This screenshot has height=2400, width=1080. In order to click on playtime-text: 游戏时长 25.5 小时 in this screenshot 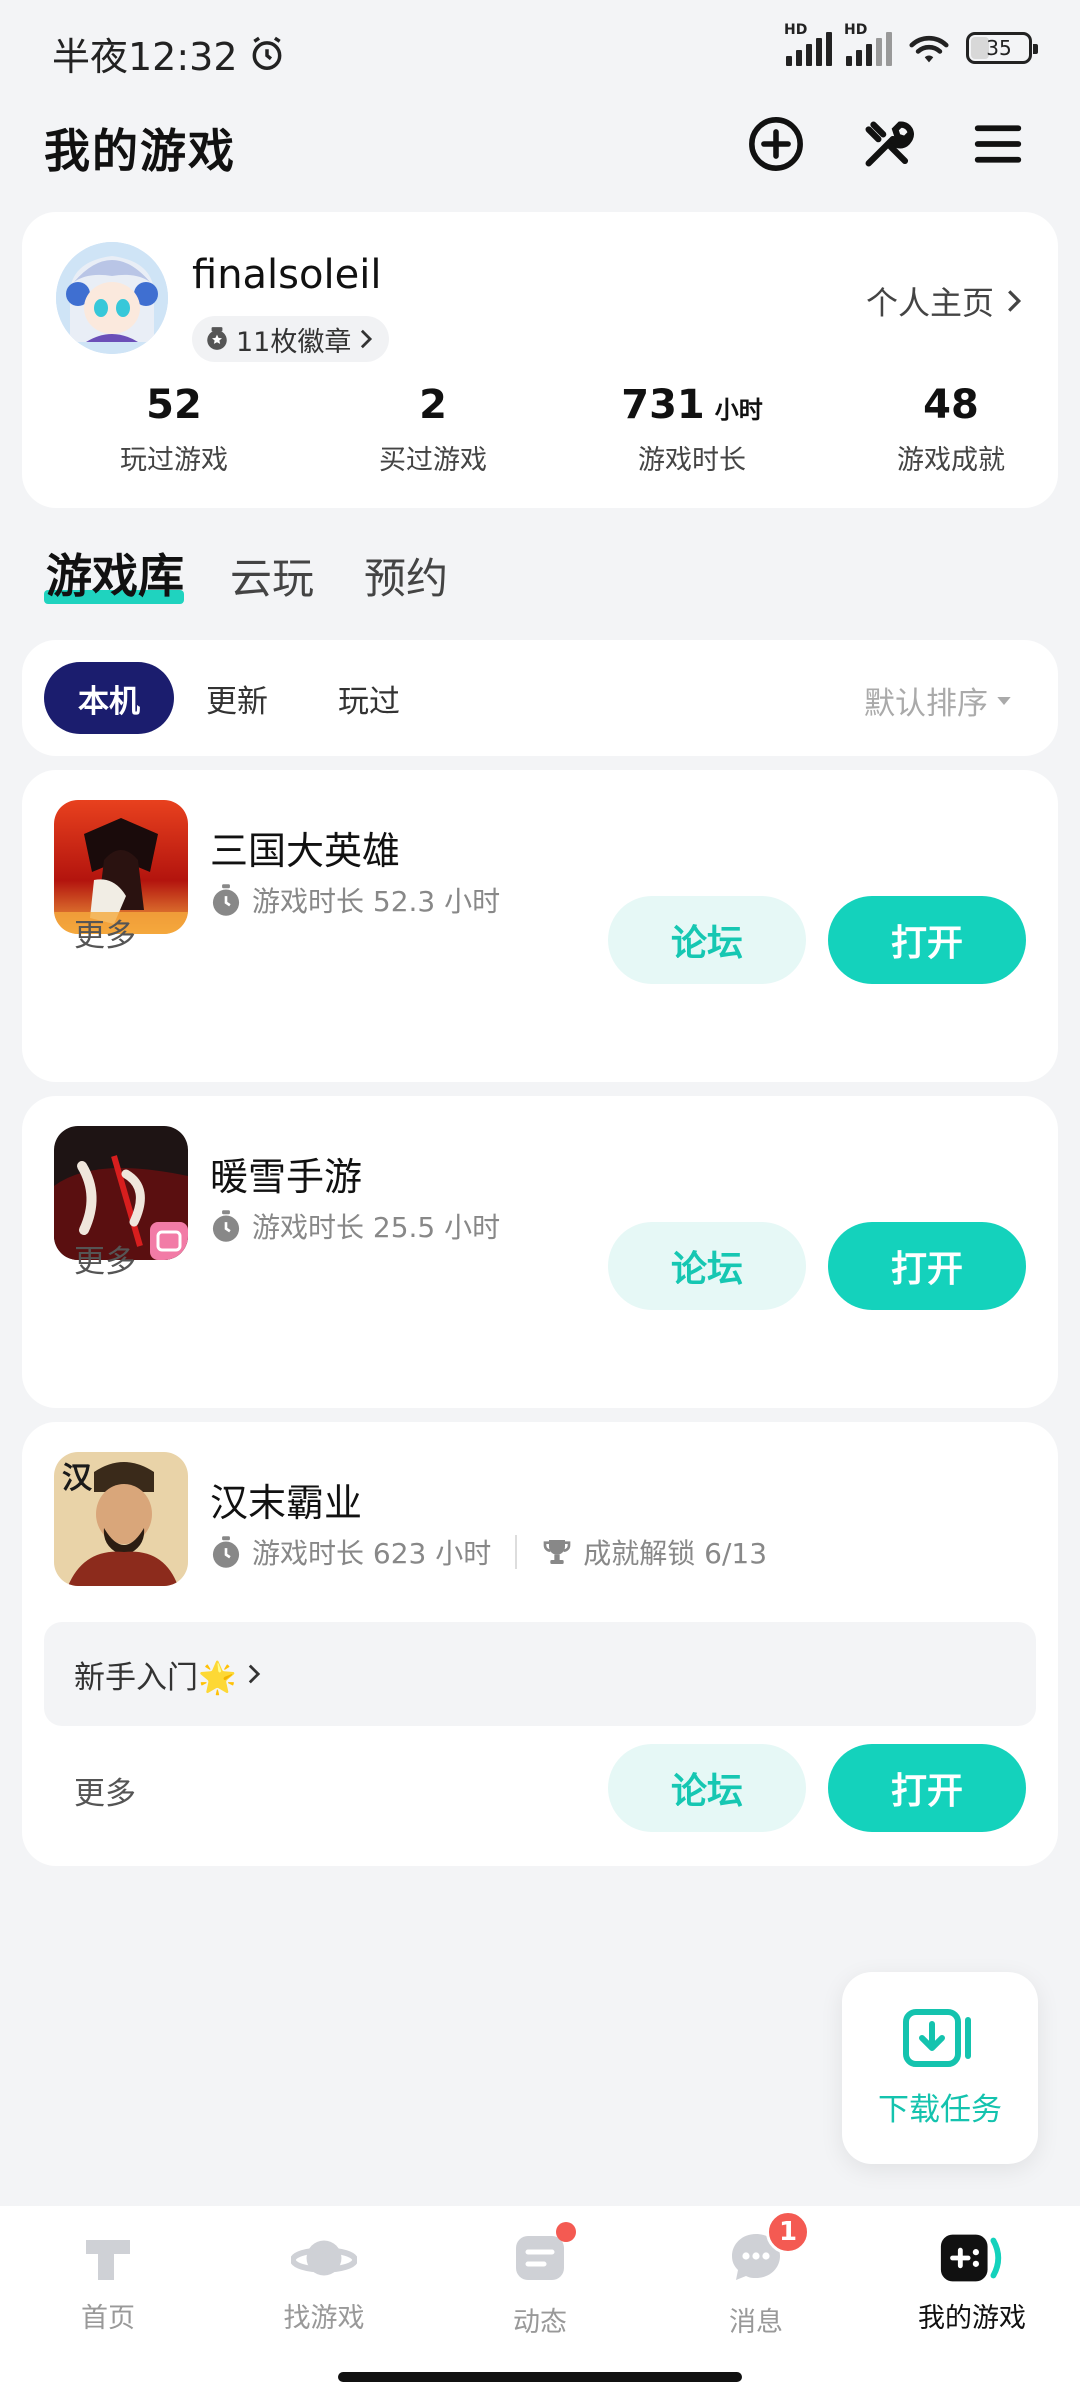, I will do `click(376, 1227)`.